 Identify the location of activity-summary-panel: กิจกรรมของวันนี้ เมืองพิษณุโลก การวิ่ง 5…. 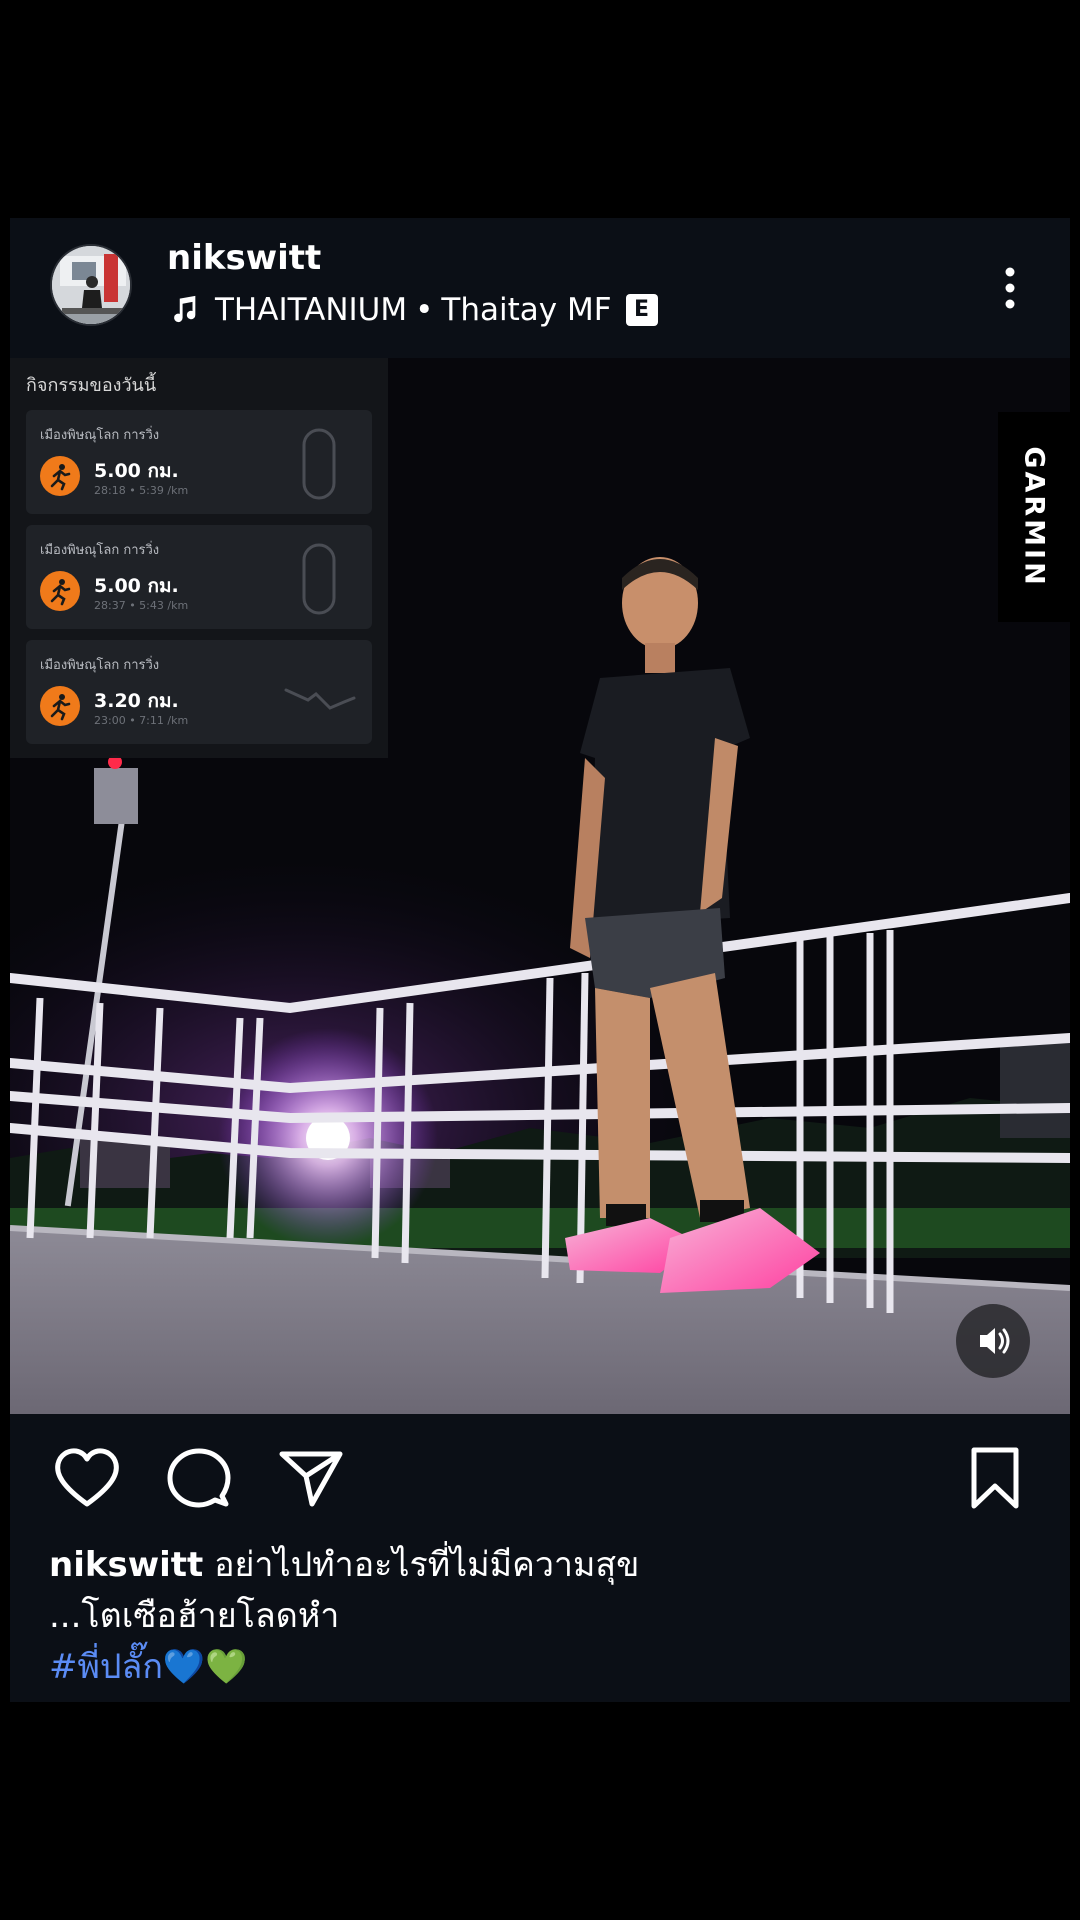
(199, 558).